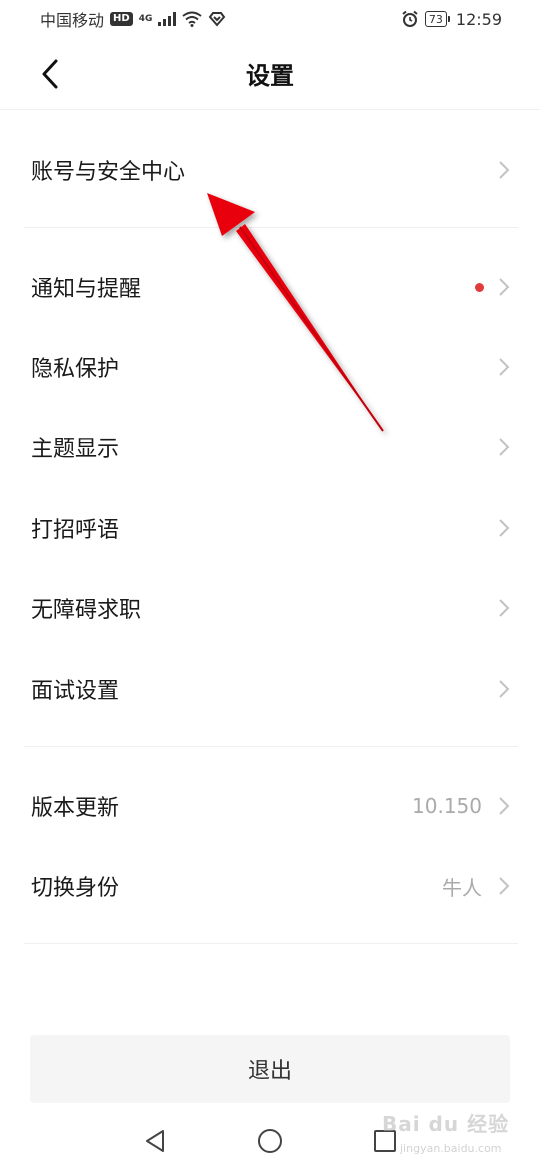 The width and height of the screenshot is (540, 1170). I want to click on data-saver-icon, so click(217, 19).